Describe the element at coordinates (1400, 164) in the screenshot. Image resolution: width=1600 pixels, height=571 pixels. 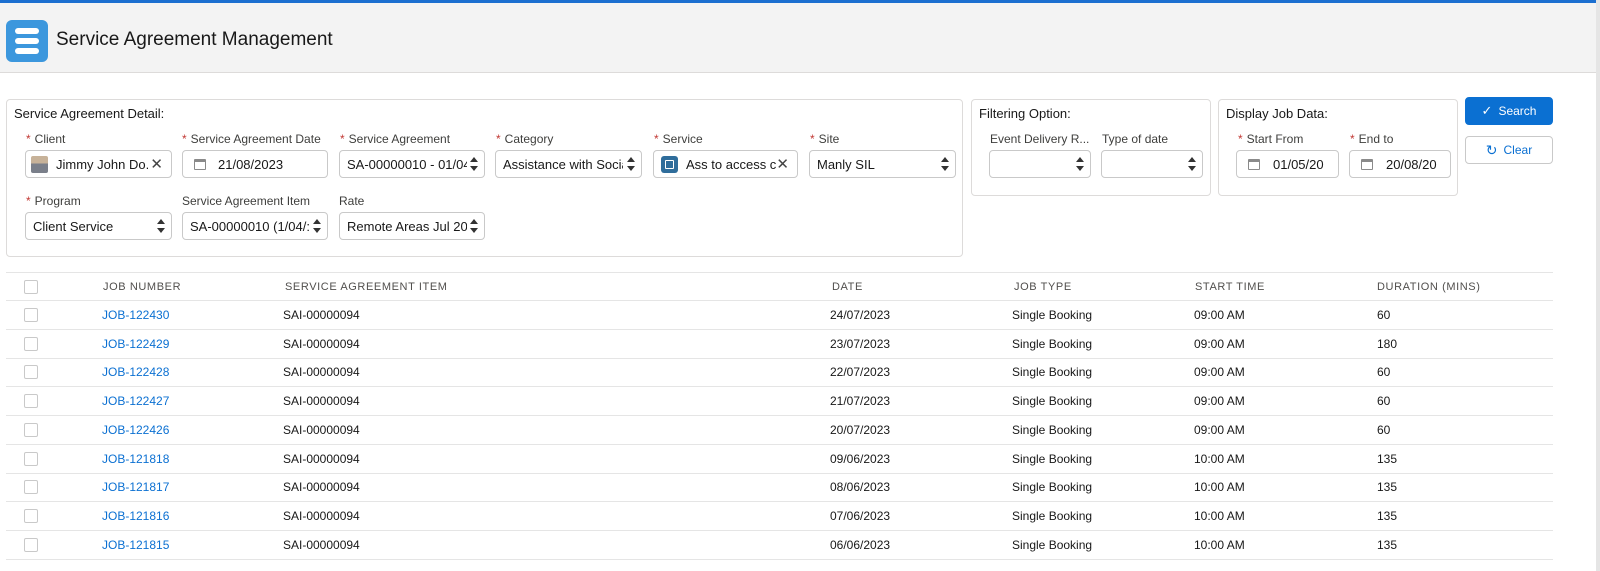
I see `end-to-input: 20/08/20` at that location.